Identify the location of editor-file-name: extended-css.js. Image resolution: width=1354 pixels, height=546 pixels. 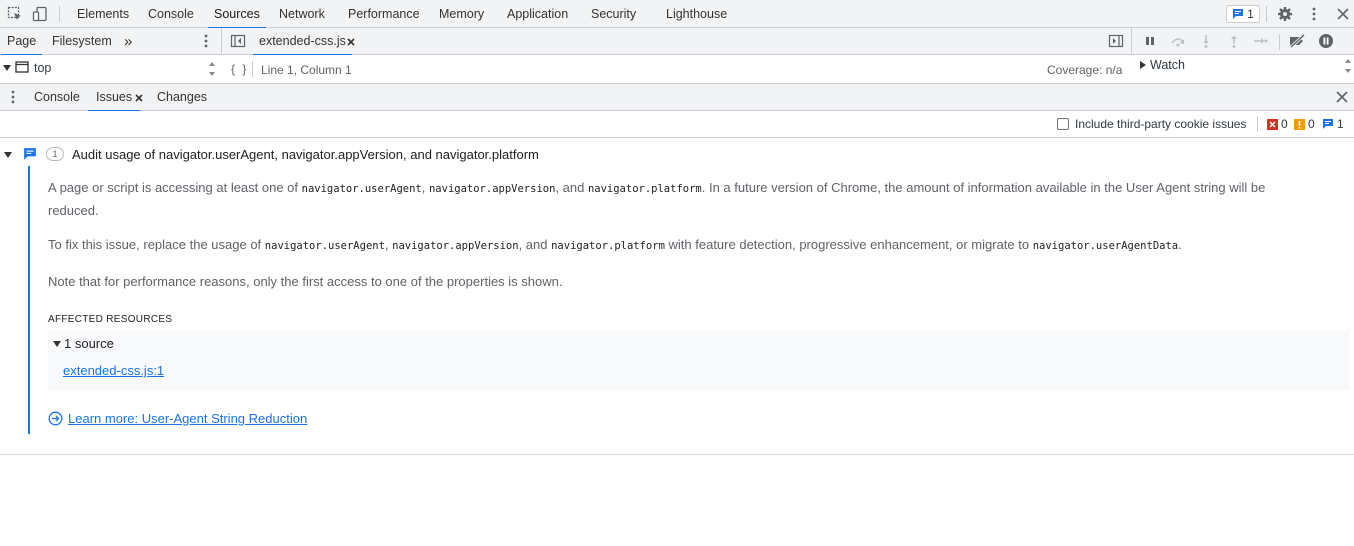
(302, 41).